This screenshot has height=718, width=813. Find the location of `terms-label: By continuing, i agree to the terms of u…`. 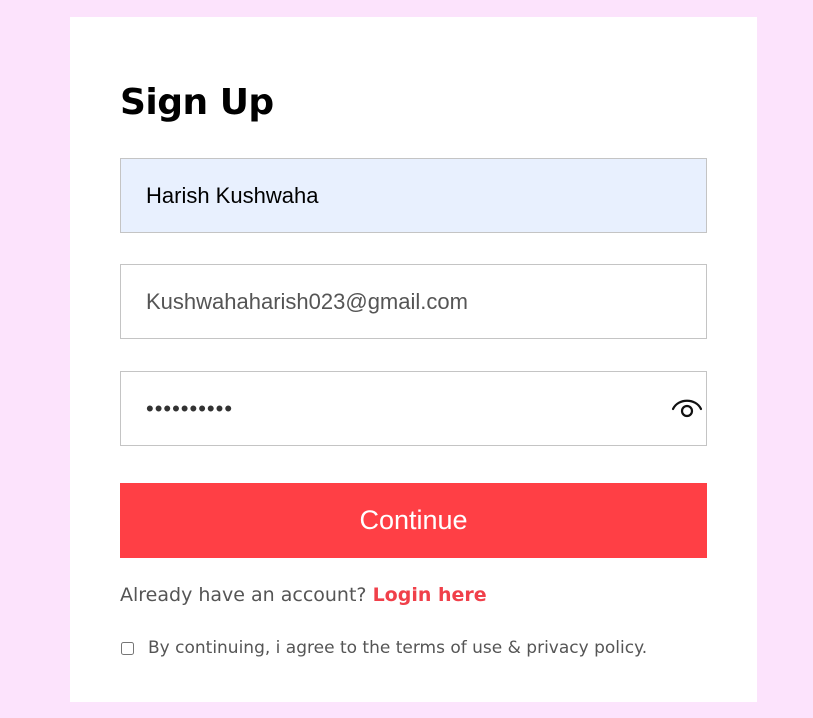

terms-label: By continuing, i agree to the terms of u… is located at coordinates (398, 648).